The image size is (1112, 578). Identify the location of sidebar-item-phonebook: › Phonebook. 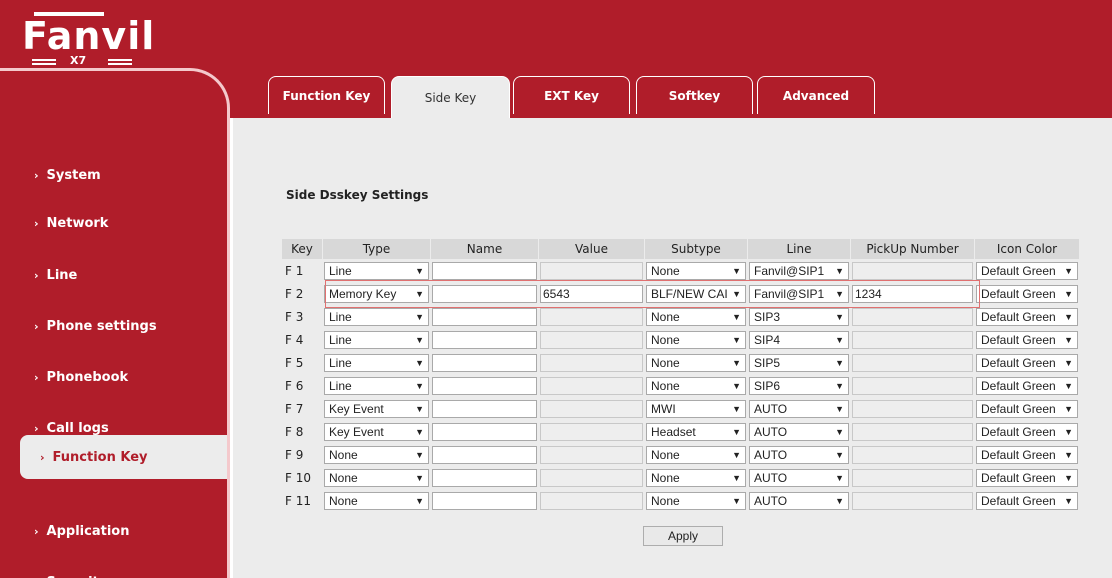
(113, 377).